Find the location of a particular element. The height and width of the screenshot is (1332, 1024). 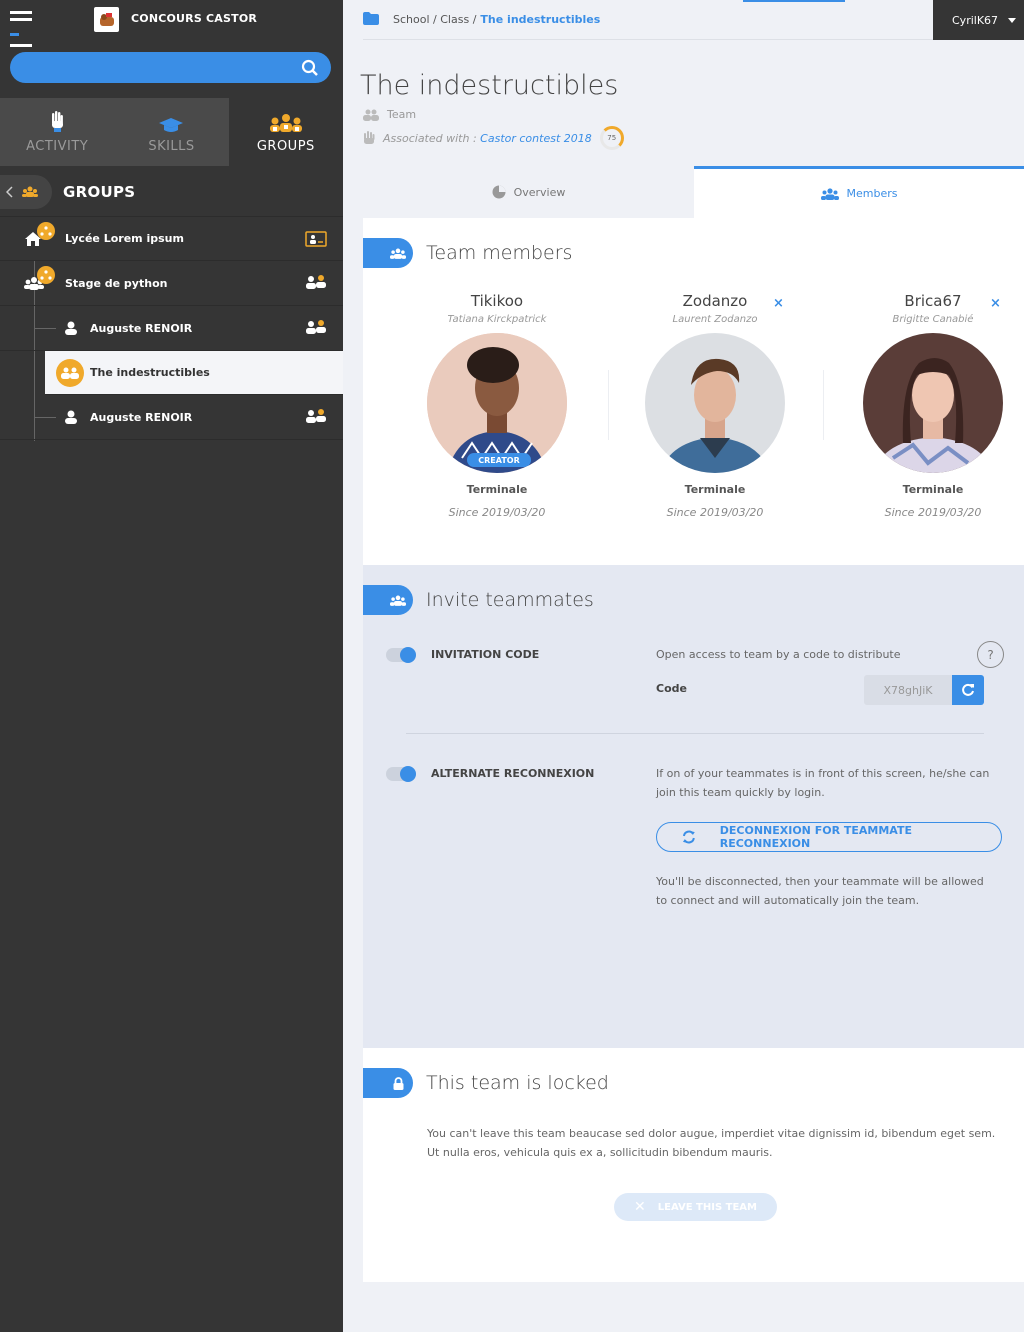

sync-icon is located at coordinates (688, 837).